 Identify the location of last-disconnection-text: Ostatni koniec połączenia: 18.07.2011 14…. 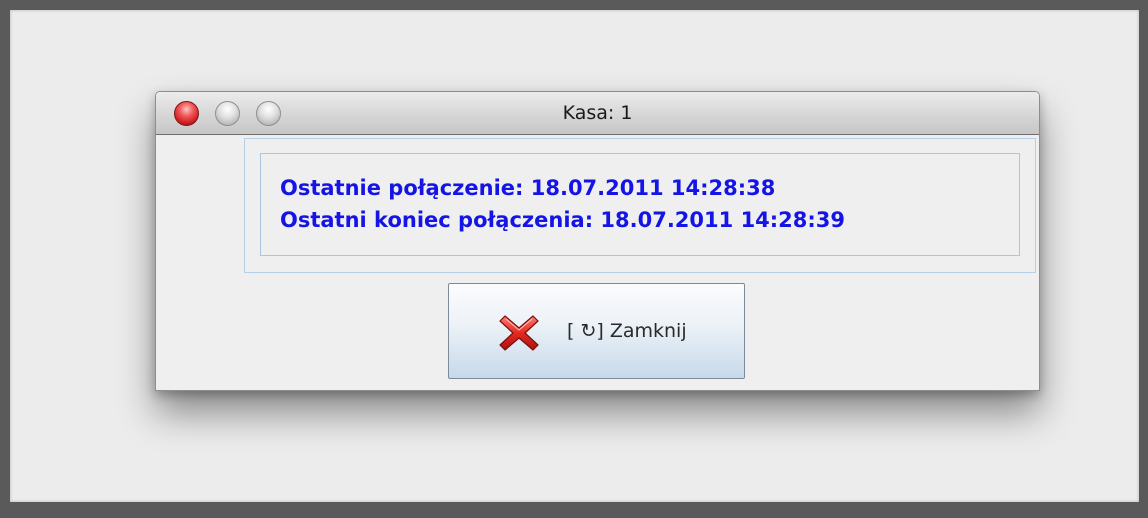
(563, 220).